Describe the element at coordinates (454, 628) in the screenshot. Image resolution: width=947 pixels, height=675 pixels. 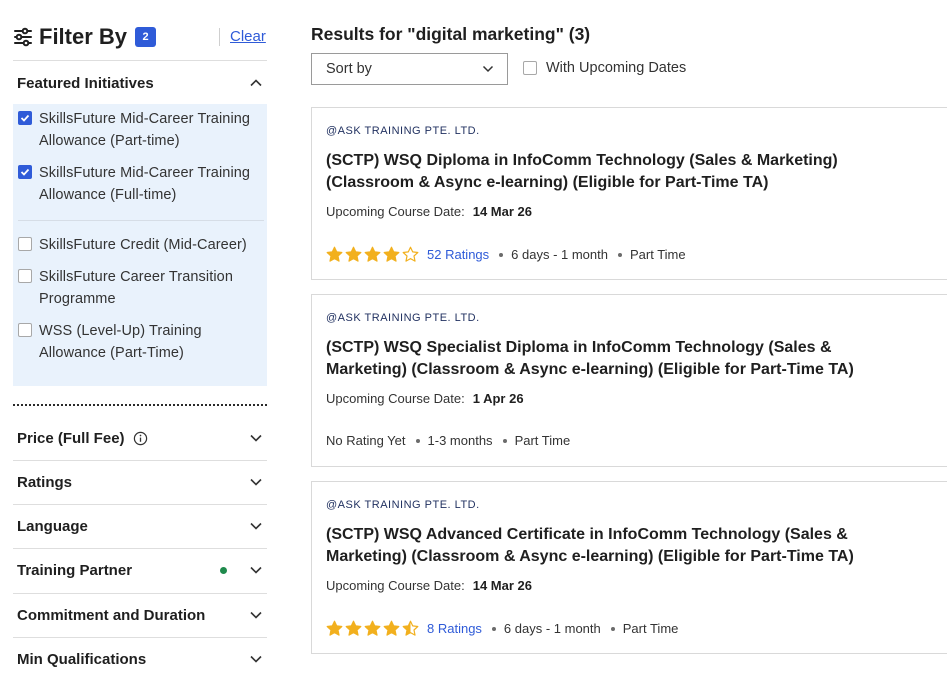
I see `ratings-link: 8 Ratings` at that location.